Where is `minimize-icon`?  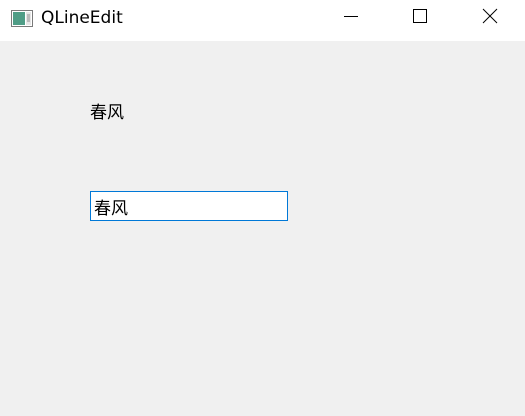 minimize-icon is located at coordinates (351, 18).